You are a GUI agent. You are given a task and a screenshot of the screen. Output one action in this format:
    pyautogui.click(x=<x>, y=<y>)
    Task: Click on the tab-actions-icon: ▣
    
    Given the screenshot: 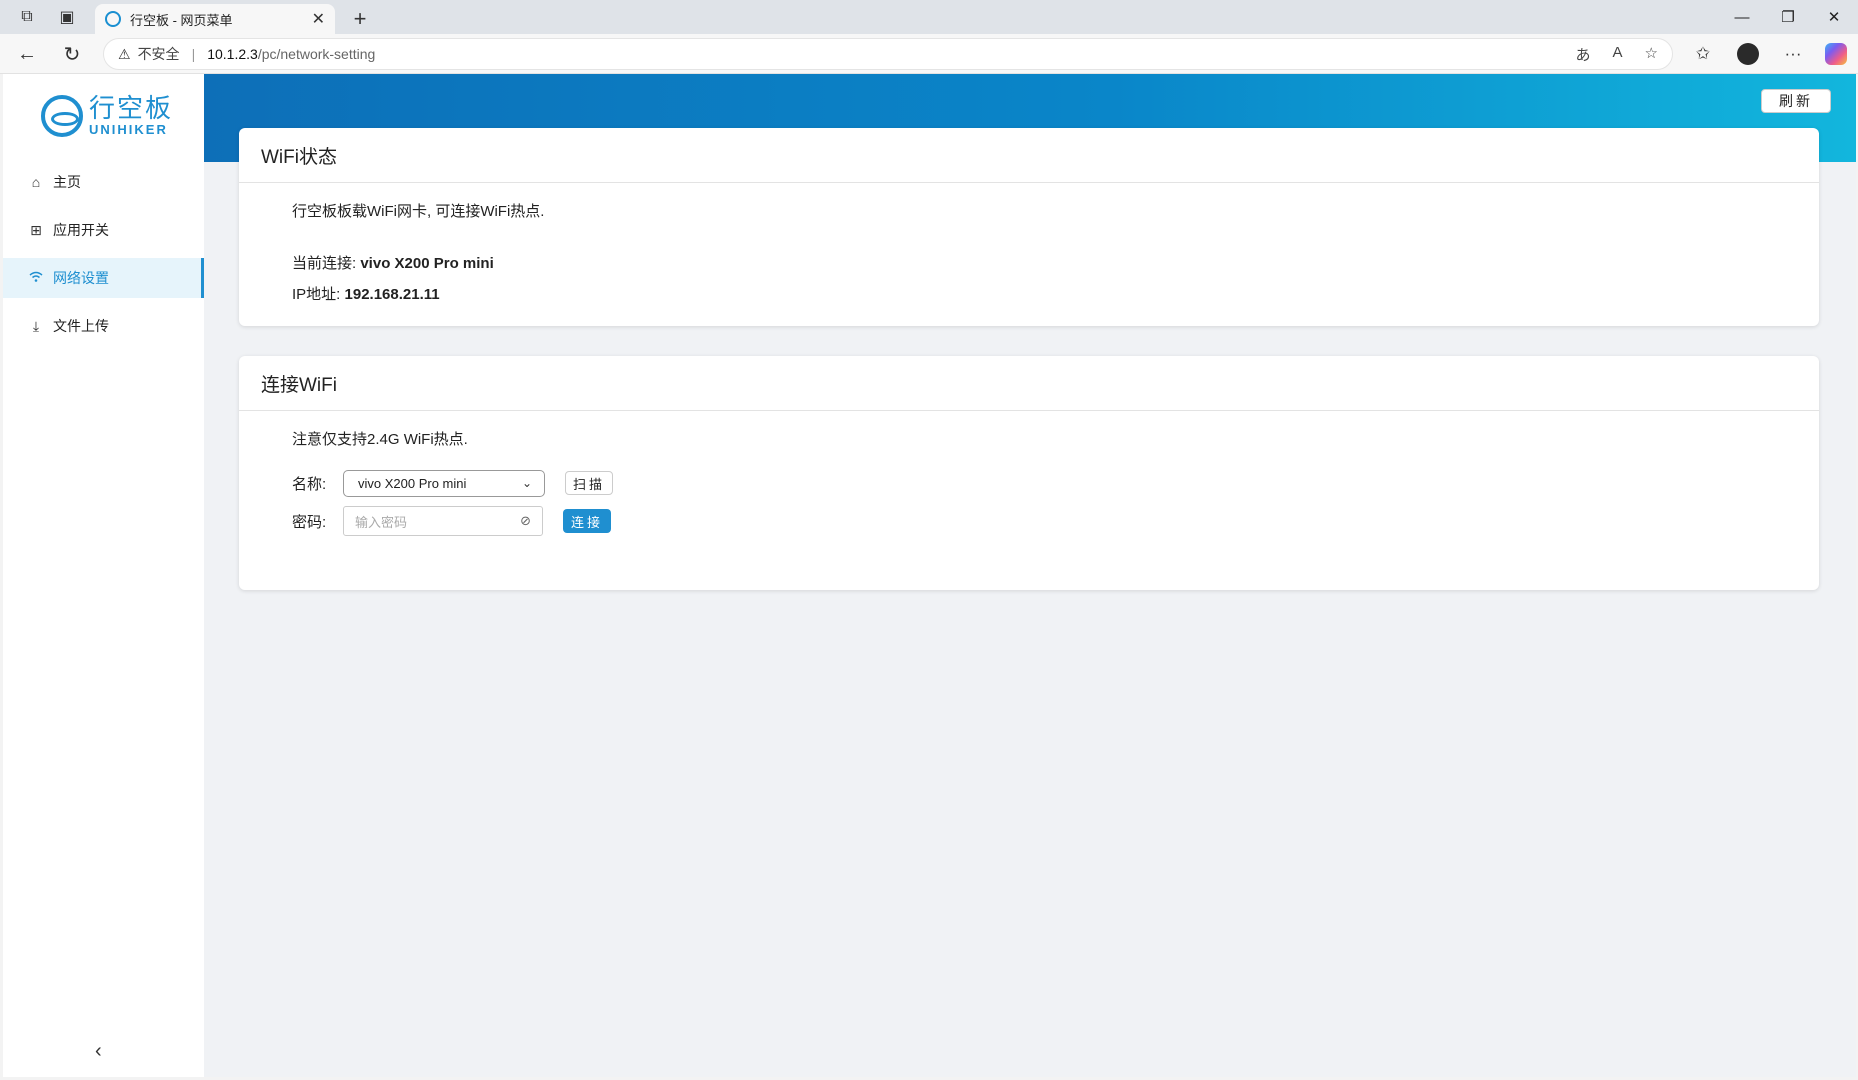 What is the action you would take?
    pyautogui.click(x=67, y=17)
    